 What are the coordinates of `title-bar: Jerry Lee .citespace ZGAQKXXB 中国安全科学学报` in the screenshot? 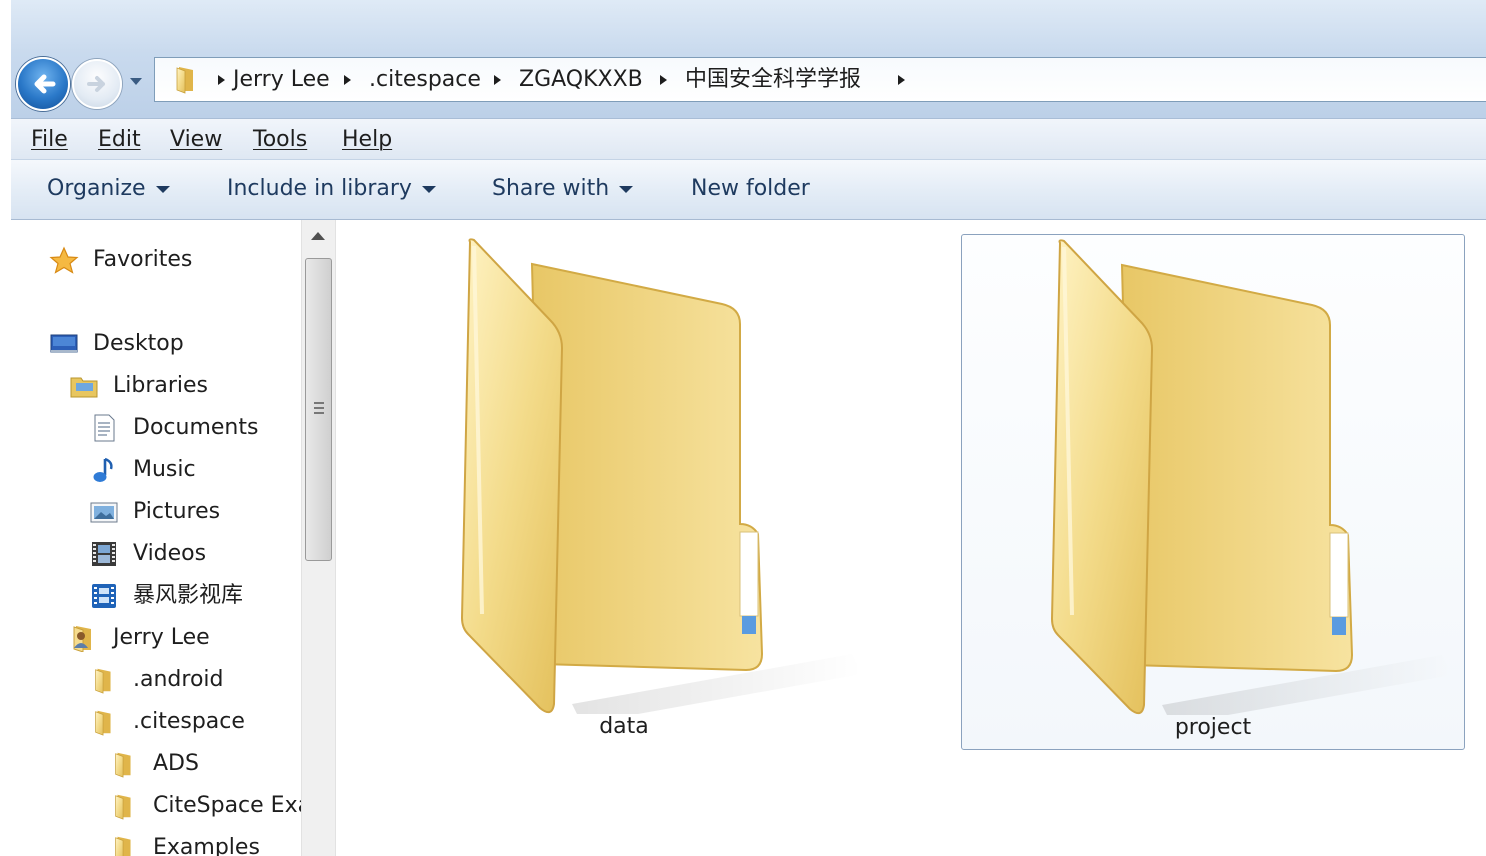 It's located at (748, 59).